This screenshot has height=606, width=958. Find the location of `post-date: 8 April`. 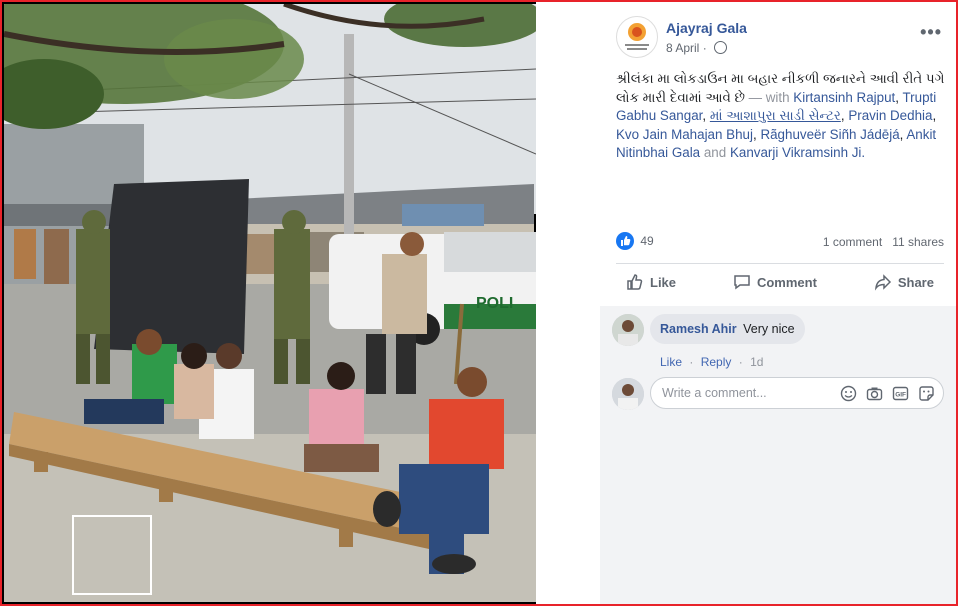

post-date: 8 April is located at coordinates (682, 48).